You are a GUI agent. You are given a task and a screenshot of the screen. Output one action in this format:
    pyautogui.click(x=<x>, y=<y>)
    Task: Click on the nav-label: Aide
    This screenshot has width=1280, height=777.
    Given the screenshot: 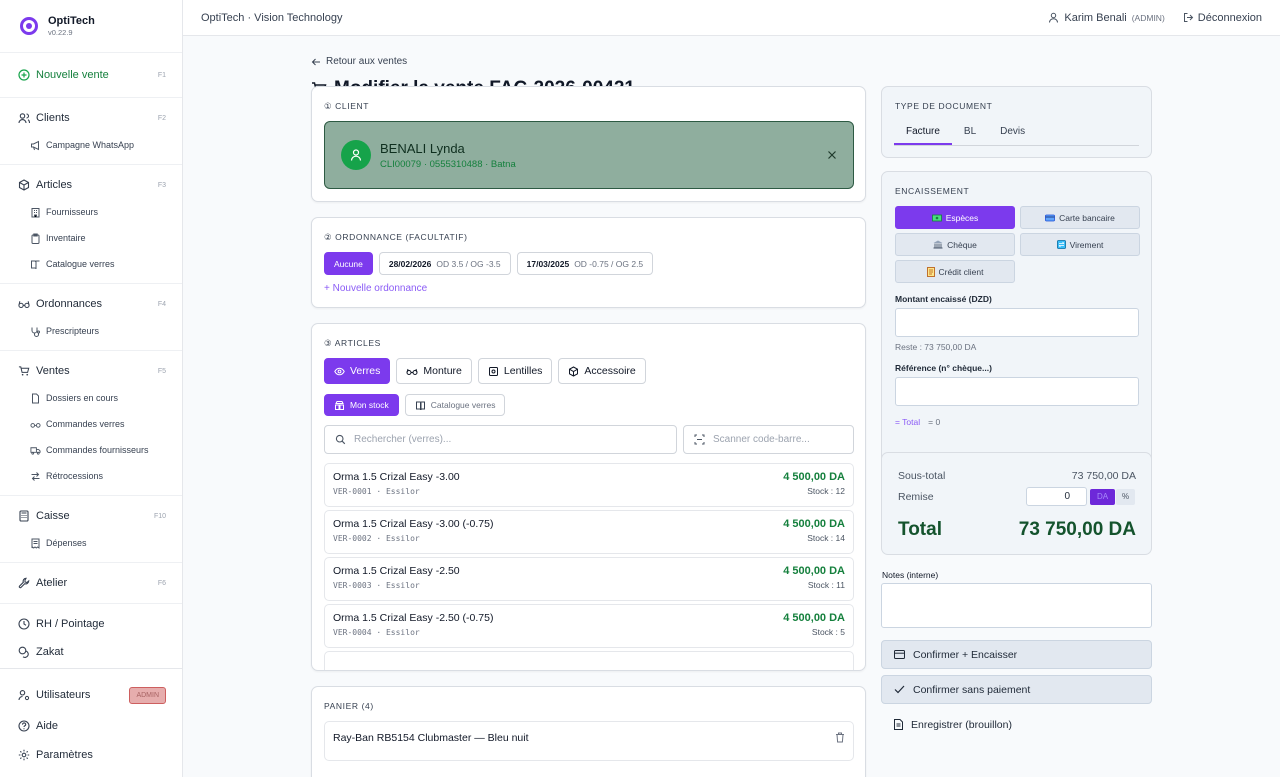 What is the action you would take?
    pyautogui.click(x=47, y=726)
    